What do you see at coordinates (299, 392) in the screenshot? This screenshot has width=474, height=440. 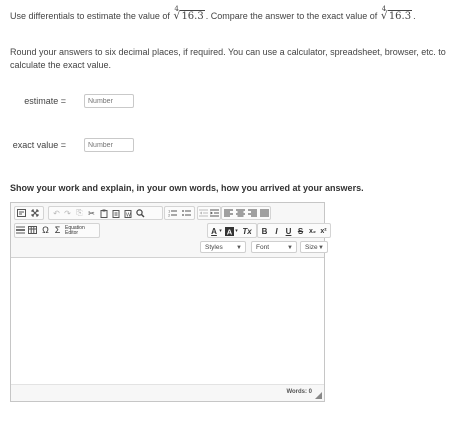 I see `word-count: Words: 0` at bounding box center [299, 392].